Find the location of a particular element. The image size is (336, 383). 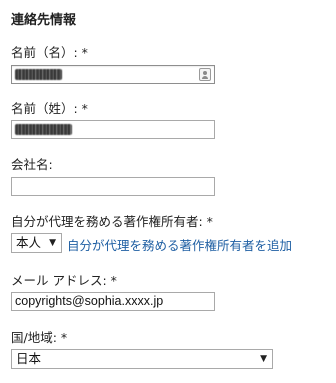

last-name-field is located at coordinates (113, 129).